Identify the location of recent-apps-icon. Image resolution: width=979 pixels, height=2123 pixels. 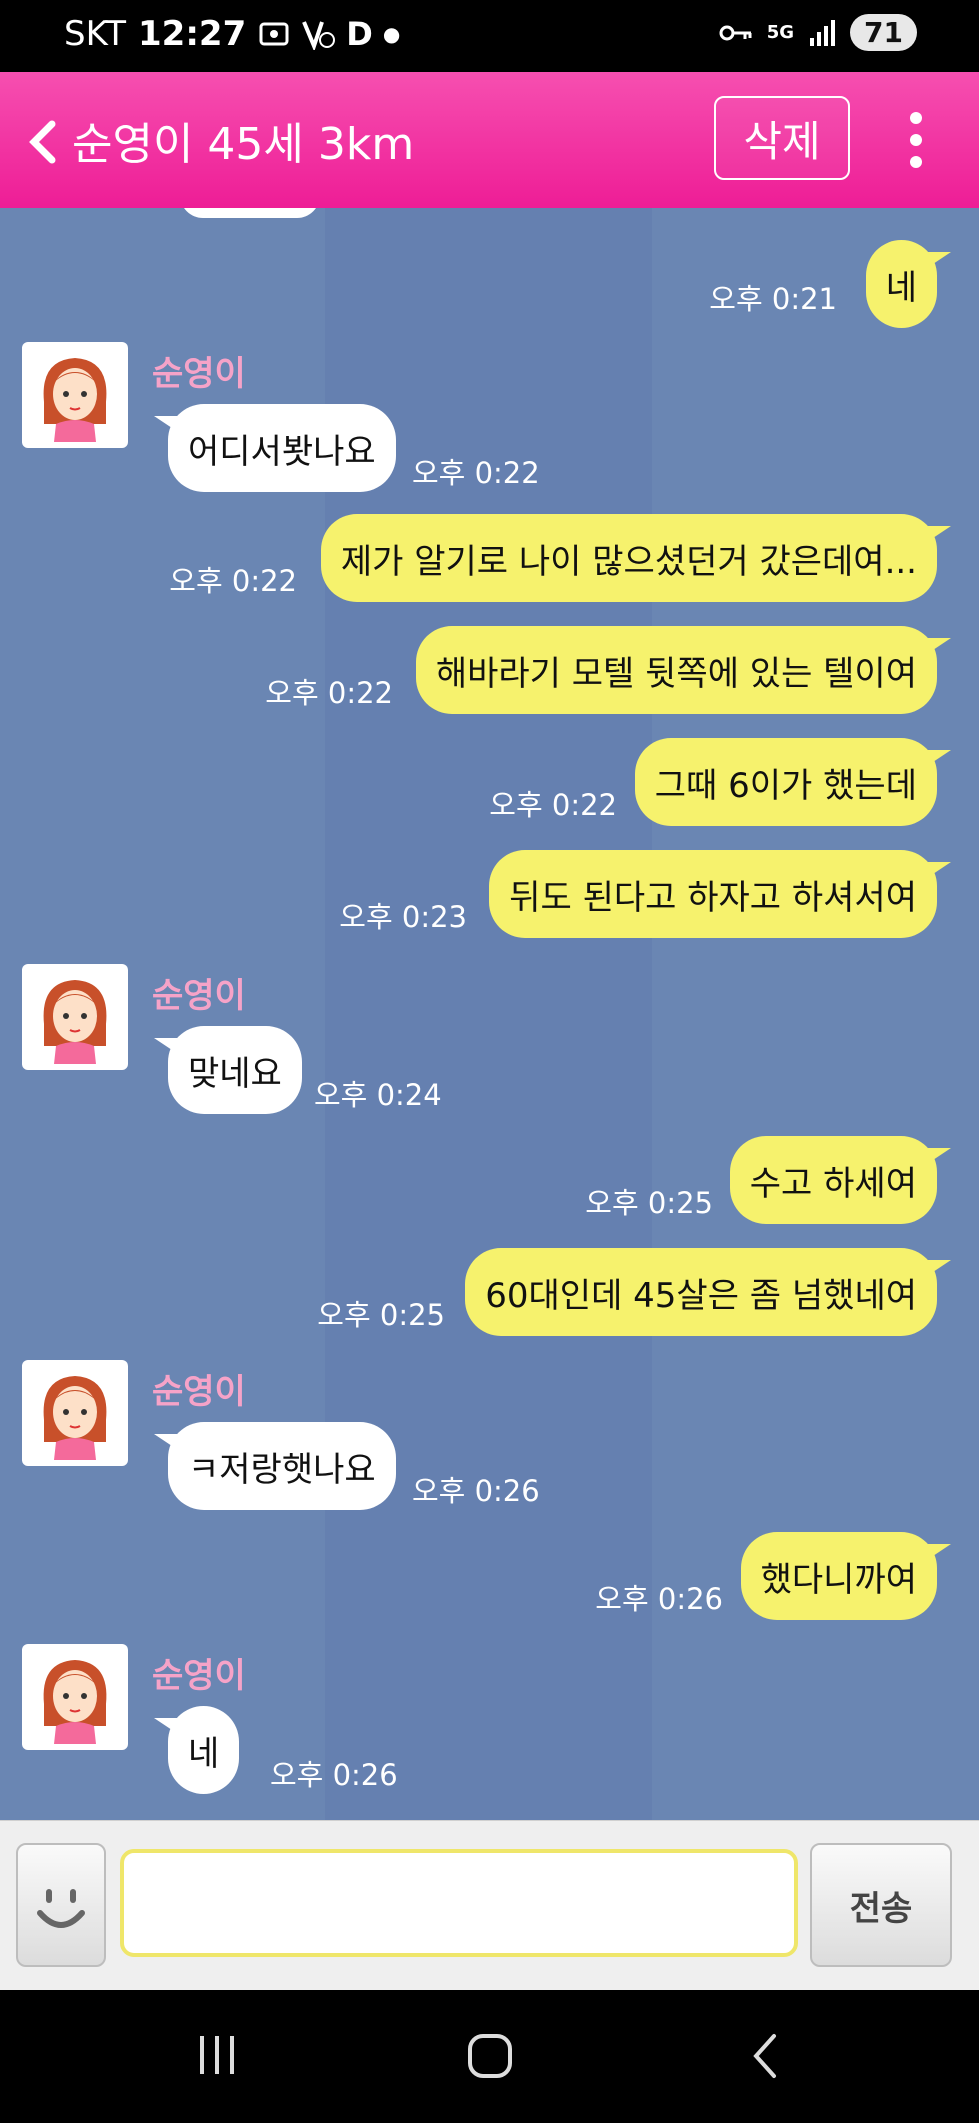
(217, 2055).